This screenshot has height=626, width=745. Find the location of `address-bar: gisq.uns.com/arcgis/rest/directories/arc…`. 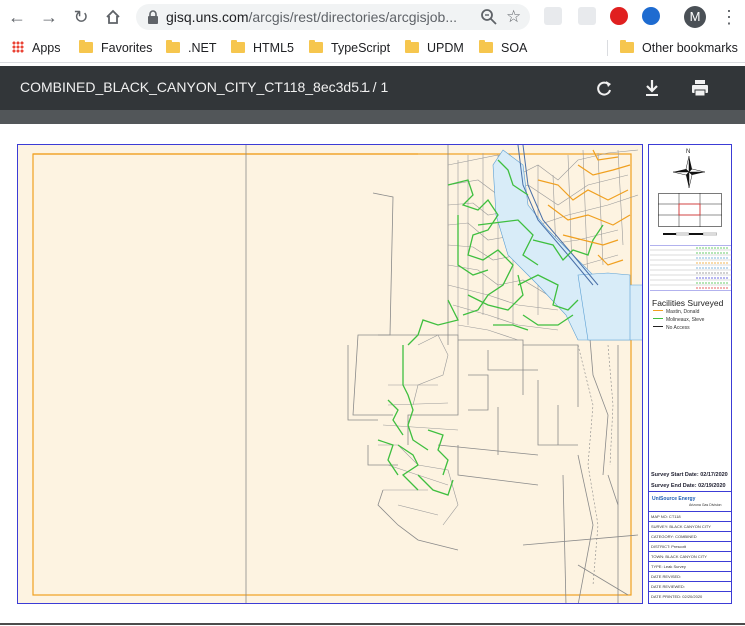

address-bar: gisq.uns.com/arcgis/rest/directories/arc… is located at coordinates (333, 17).